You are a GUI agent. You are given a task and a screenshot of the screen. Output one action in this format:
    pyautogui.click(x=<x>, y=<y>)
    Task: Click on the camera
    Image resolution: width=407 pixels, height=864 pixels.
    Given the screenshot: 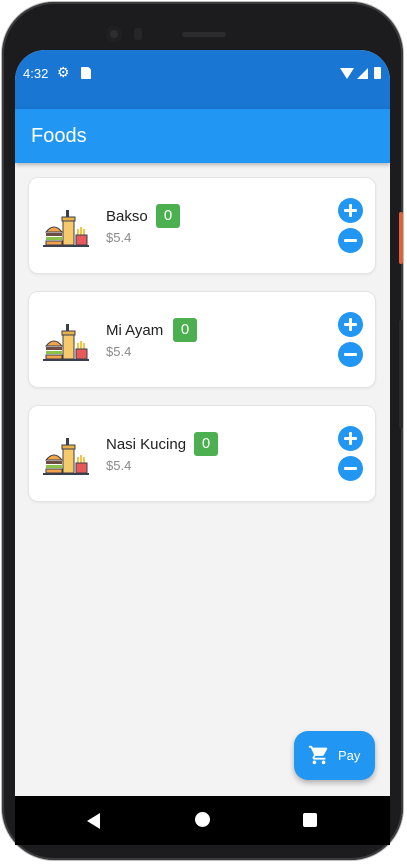 What is the action you would take?
    pyautogui.click(x=114, y=34)
    